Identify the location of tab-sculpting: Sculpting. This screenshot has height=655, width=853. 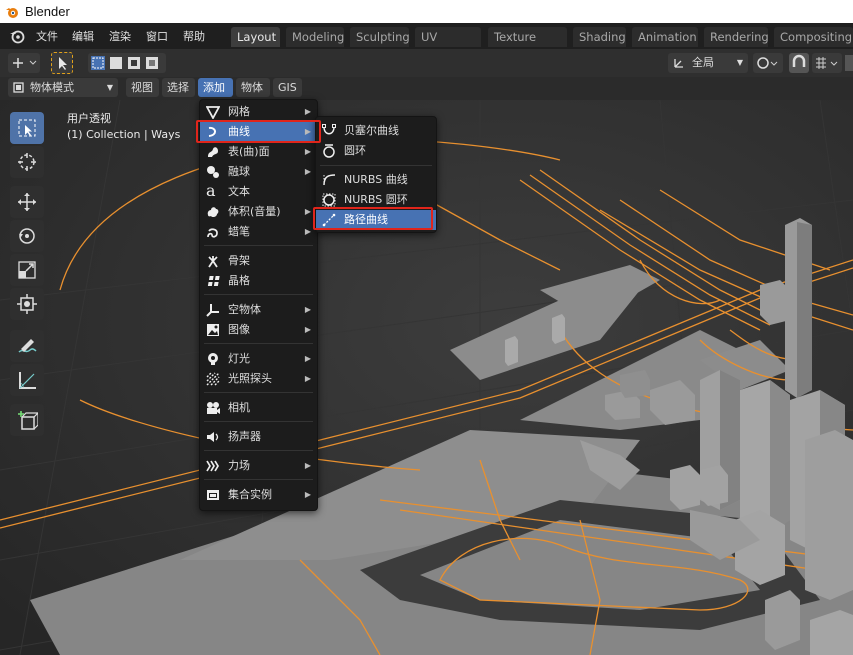
(380, 37).